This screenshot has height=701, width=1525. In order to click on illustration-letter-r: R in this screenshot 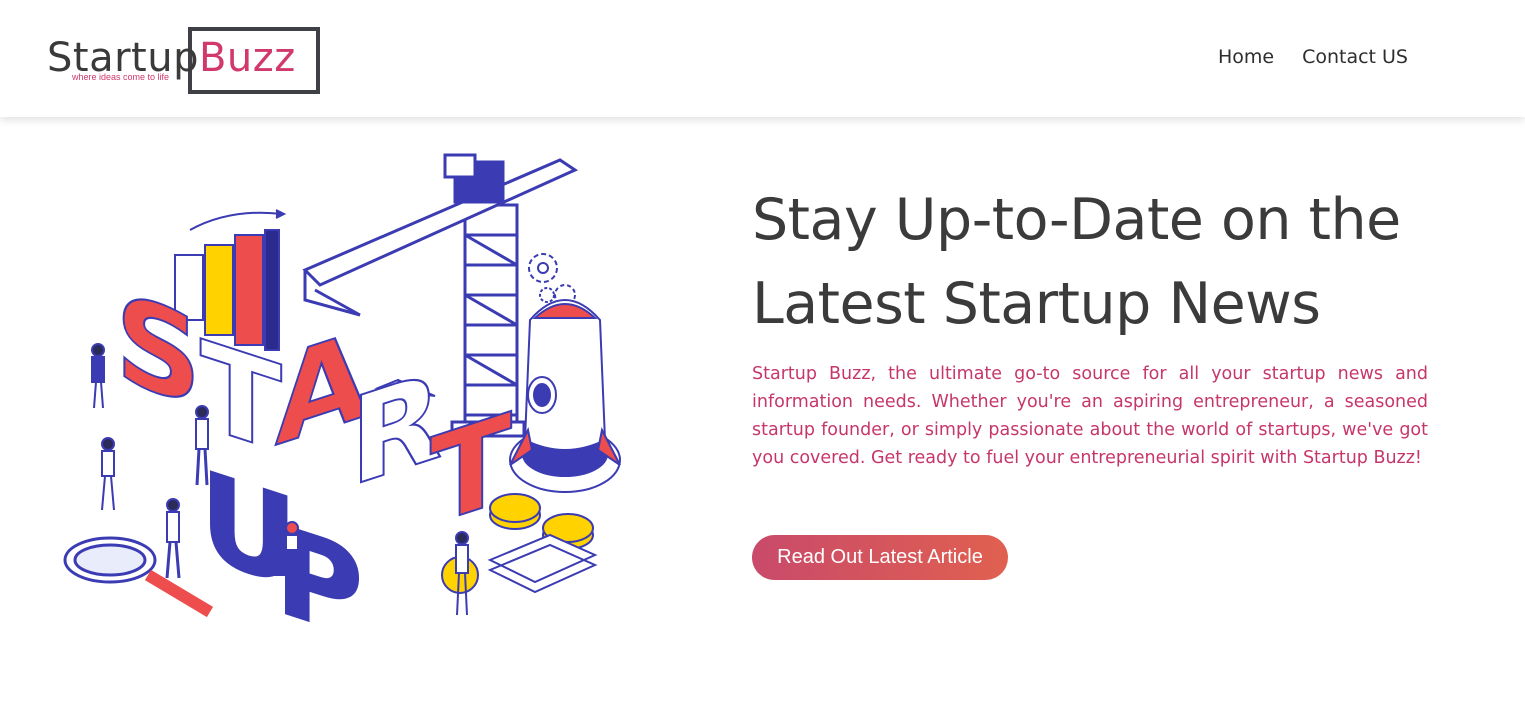, I will do `click(396, 430)`.